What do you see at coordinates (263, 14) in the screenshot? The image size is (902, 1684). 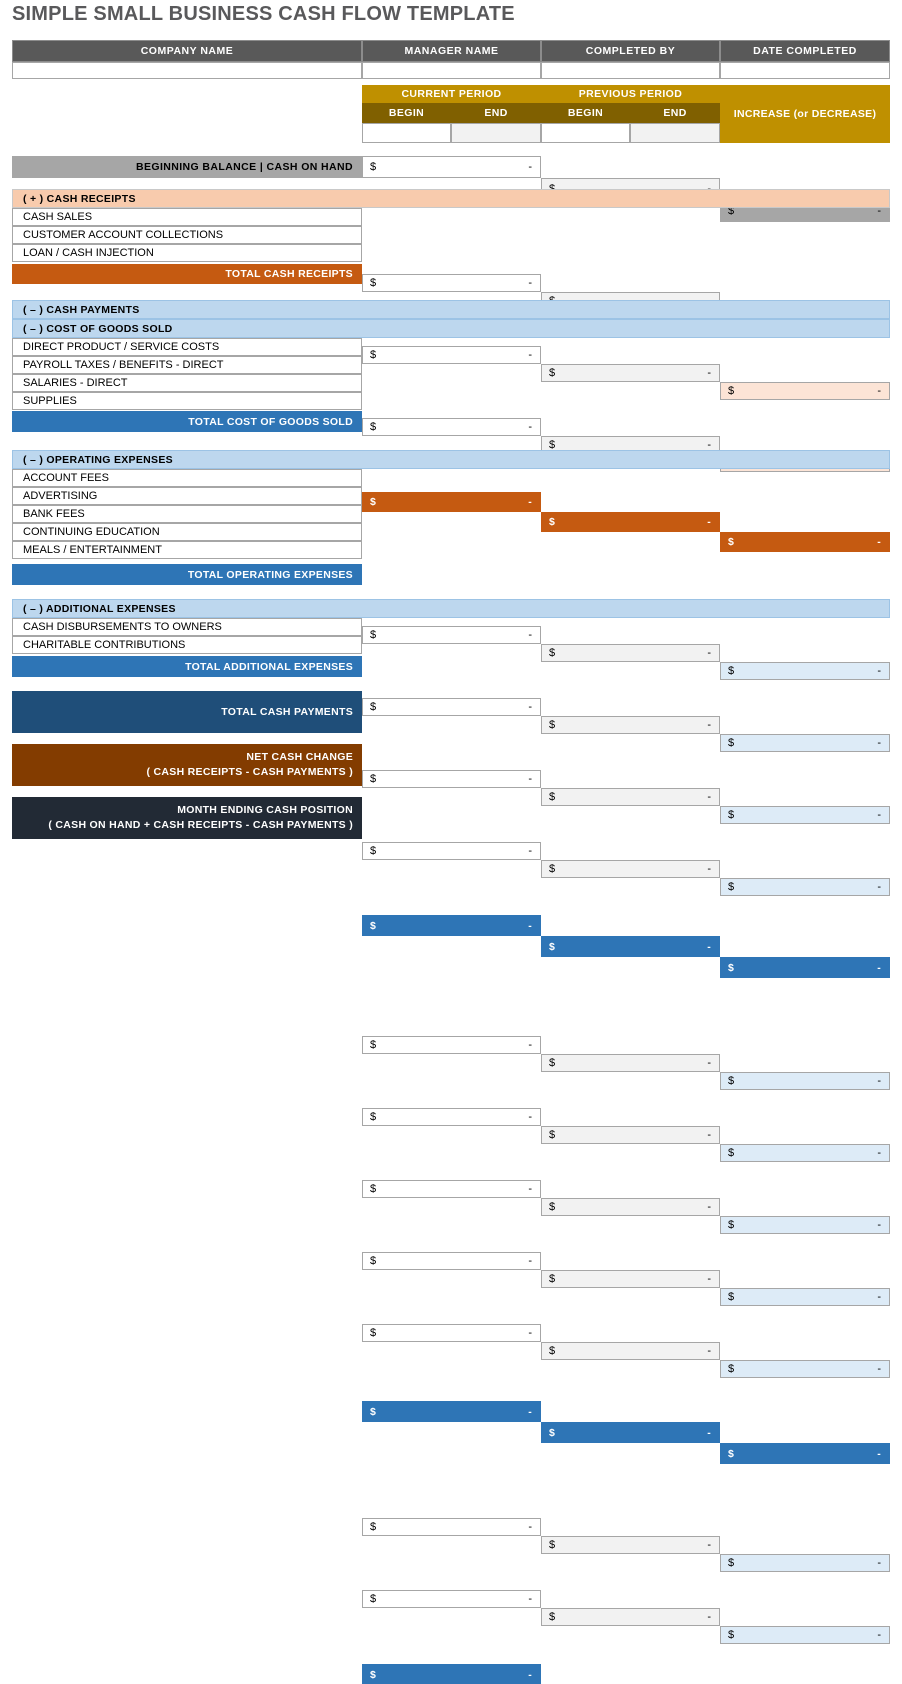 I see `page-title: SIMPLE SMALL BUSINESS CASH FLOW TEMPLATE` at bounding box center [263, 14].